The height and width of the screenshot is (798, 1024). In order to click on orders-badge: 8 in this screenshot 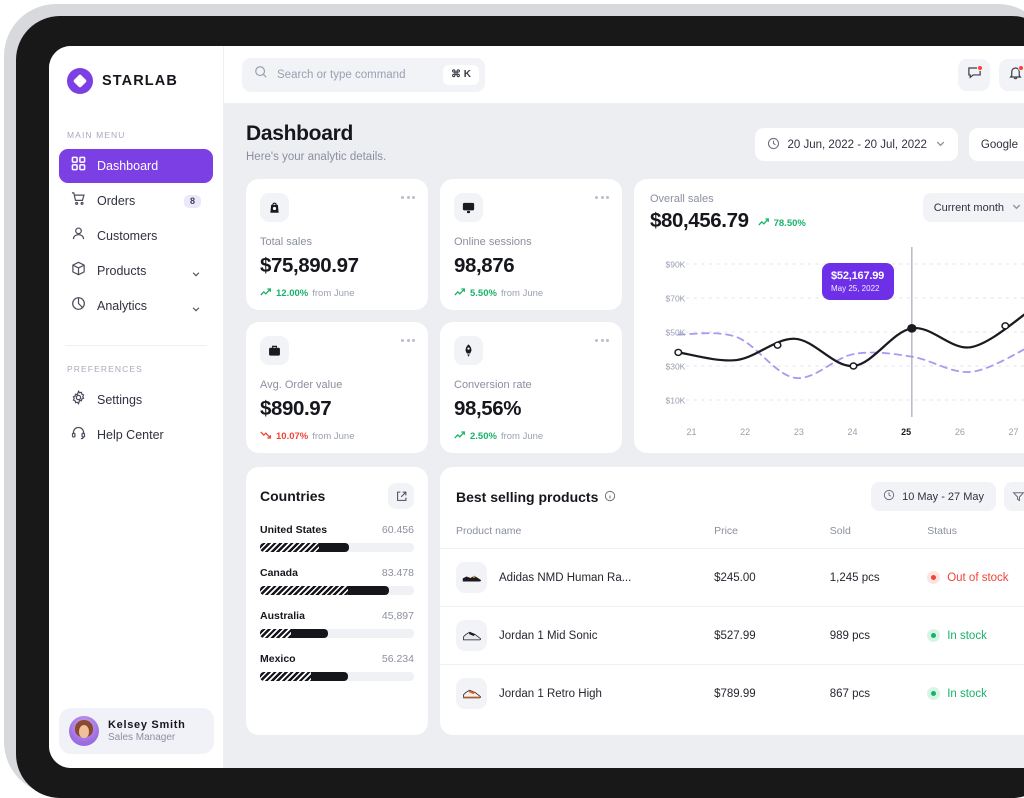, I will do `click(192, 201)`.